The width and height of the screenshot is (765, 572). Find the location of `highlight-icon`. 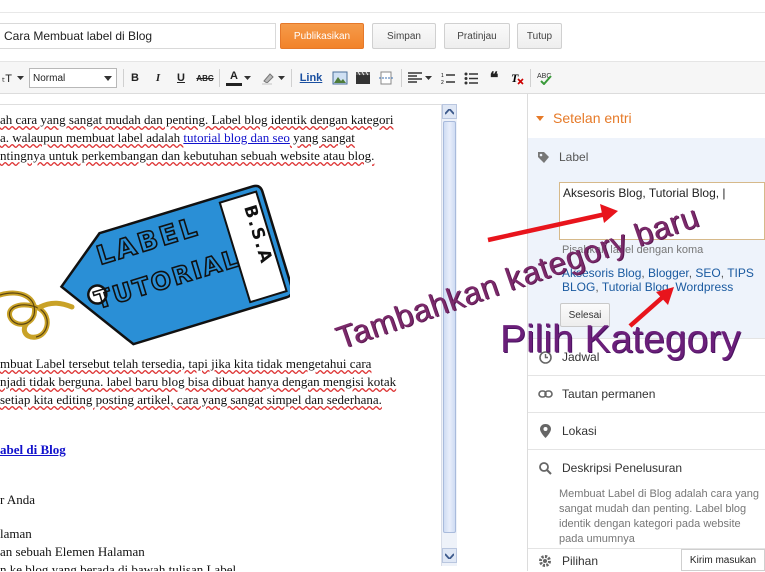

highlight-icon is located at coordinates (268, 78).